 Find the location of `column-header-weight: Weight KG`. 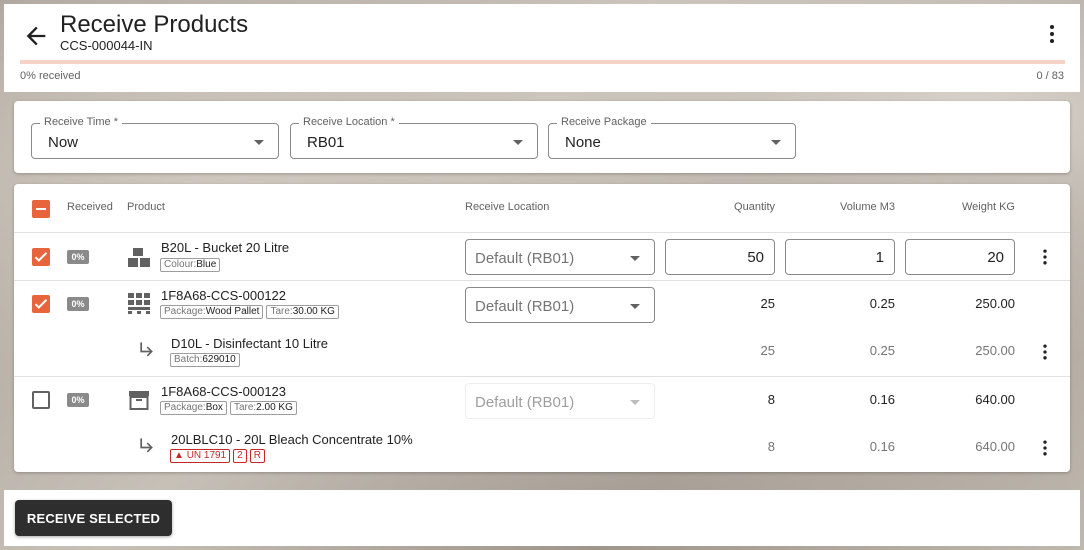

column-header-weight: Weight KG is located at coordinates (988, 207).